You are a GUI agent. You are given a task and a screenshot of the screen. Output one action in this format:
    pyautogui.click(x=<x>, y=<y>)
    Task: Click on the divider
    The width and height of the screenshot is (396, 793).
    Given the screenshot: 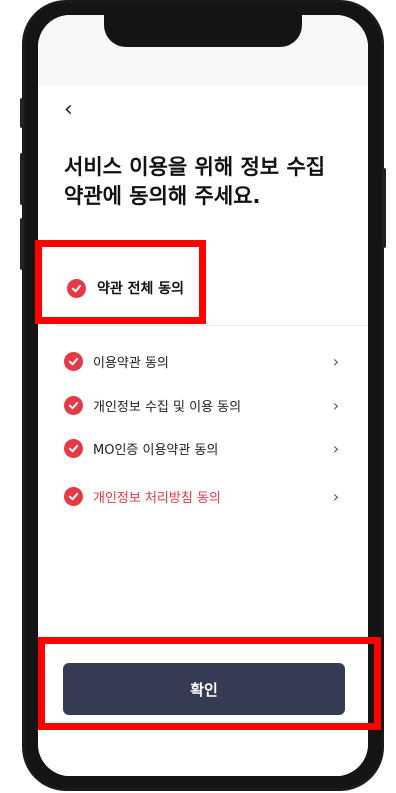 What is the action you would take?
    pyautogui.click(x=213, y=325)
    